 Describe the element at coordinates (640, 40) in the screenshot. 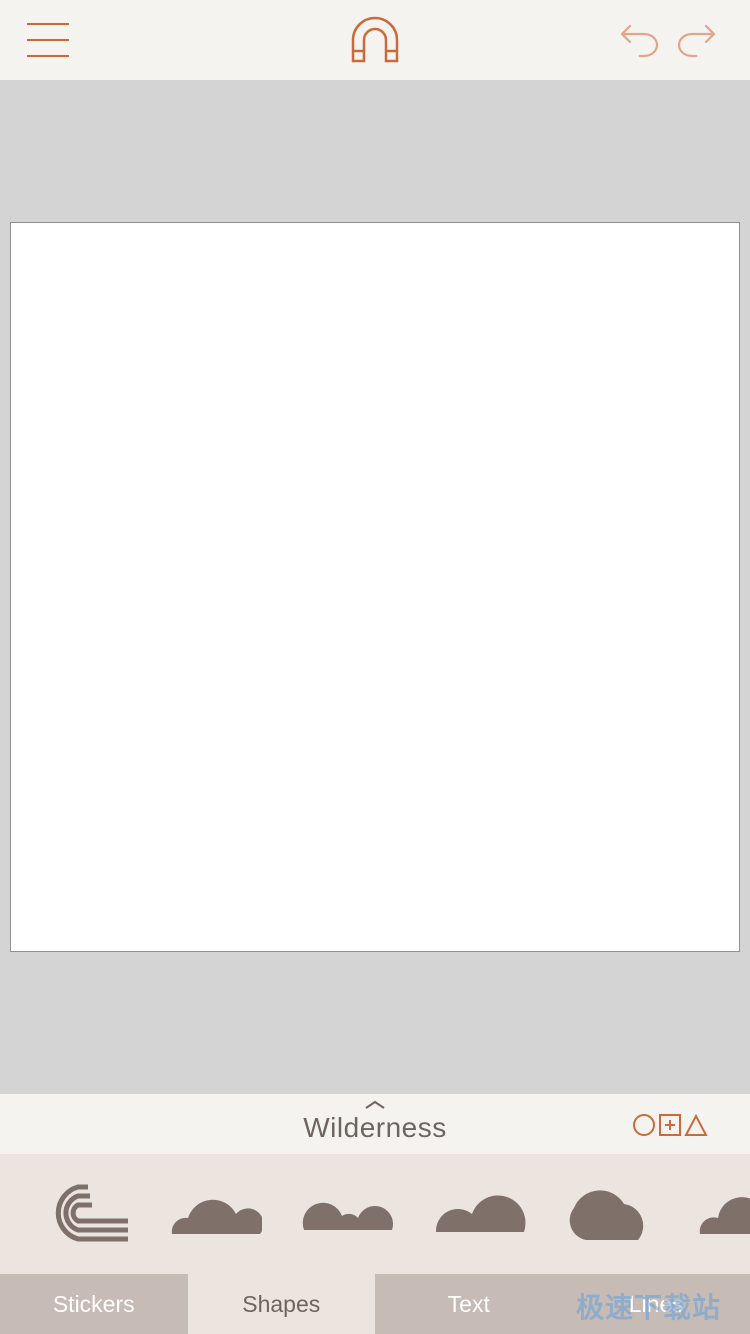

I see `undo-arrow-icon` at that location.